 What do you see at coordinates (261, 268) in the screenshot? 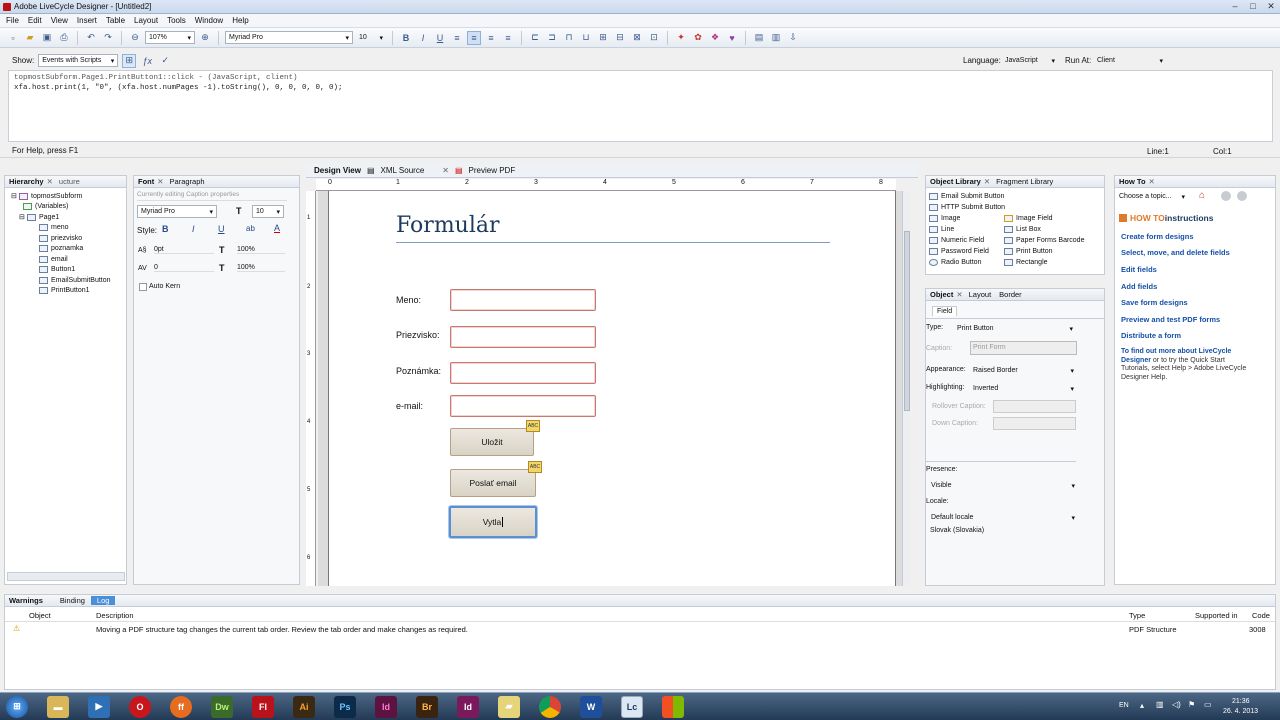
I see `hscale-input: 100%` at bounding box center [261, 268].